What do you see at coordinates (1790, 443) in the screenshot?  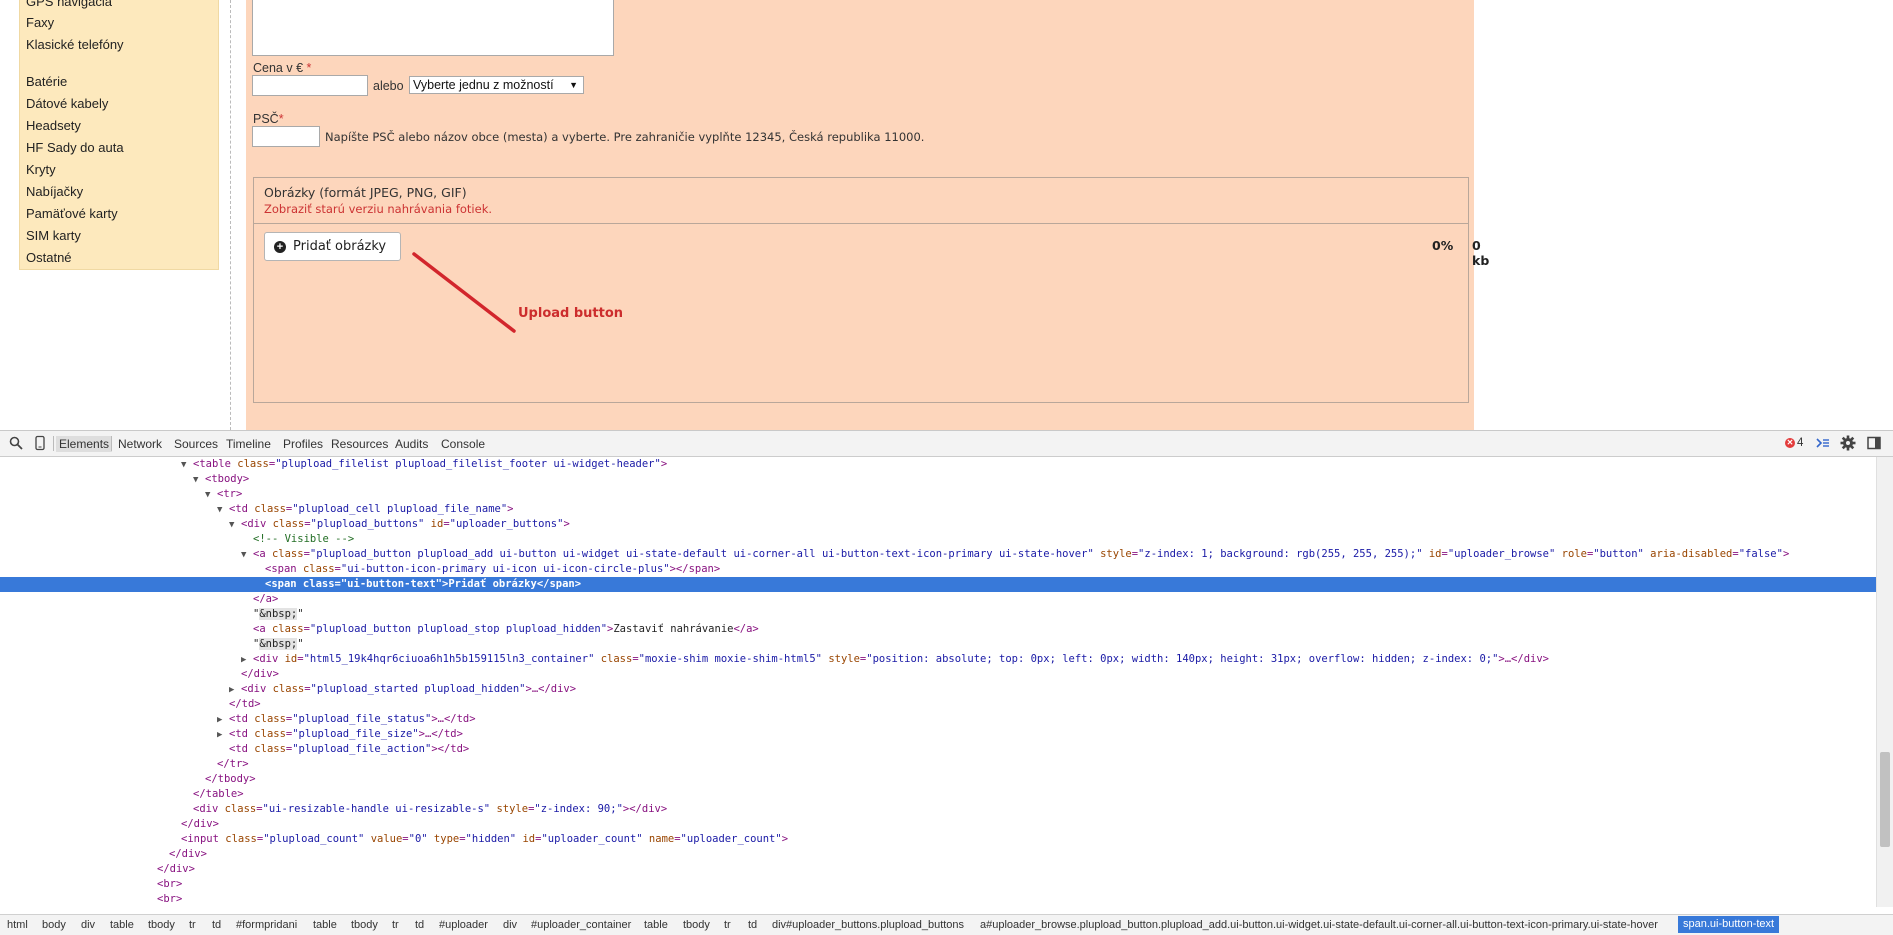 I see `error-icon: ✕` at bounding box center [1790, 443].